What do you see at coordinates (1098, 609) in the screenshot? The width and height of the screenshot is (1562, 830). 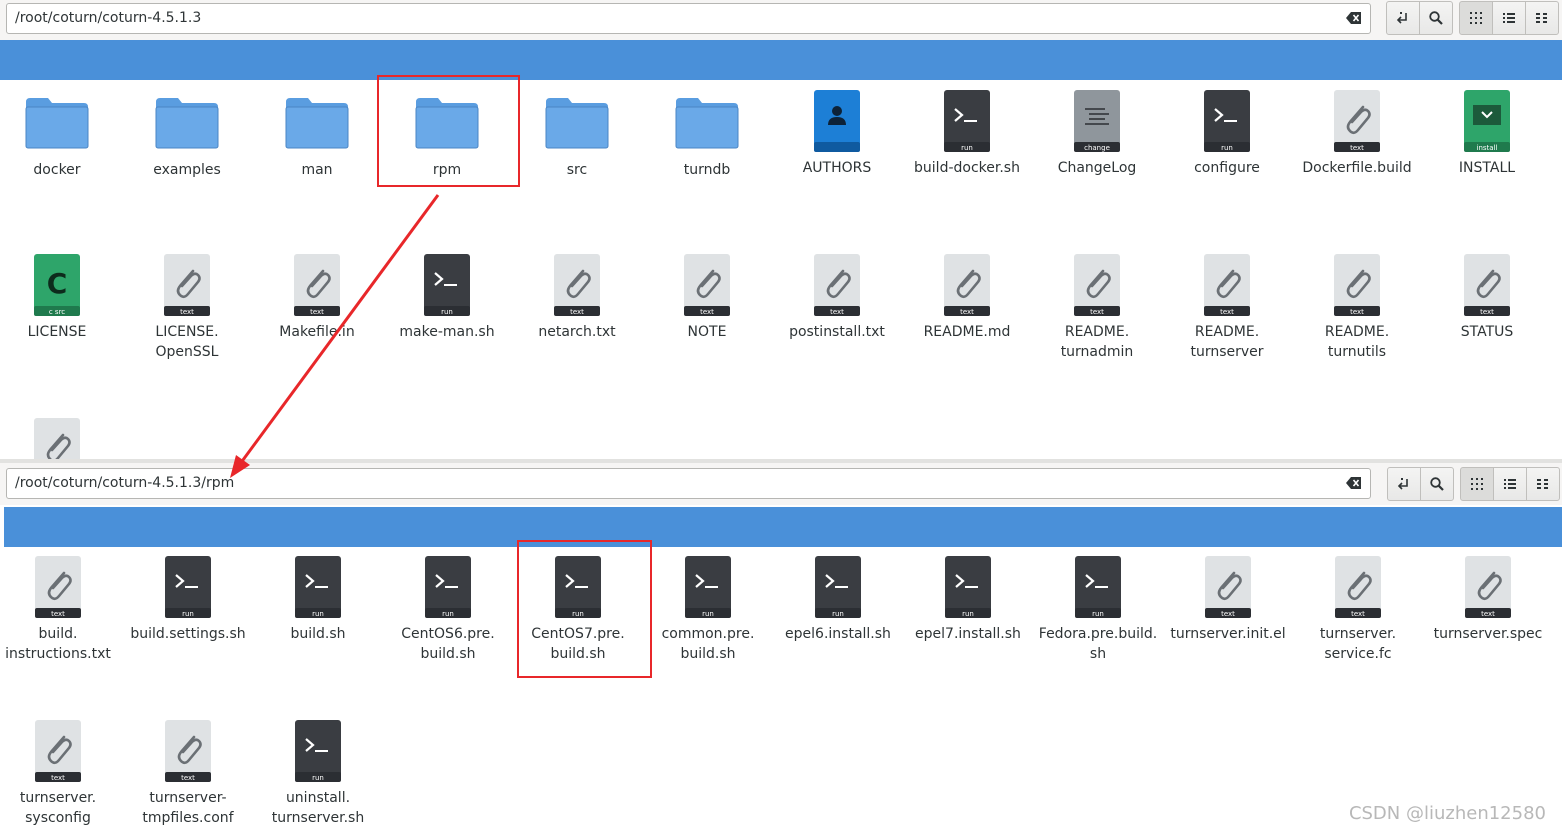 I see `bottom-item: run Fedora.pre.build. sh` at bounding box center [1098, 609].